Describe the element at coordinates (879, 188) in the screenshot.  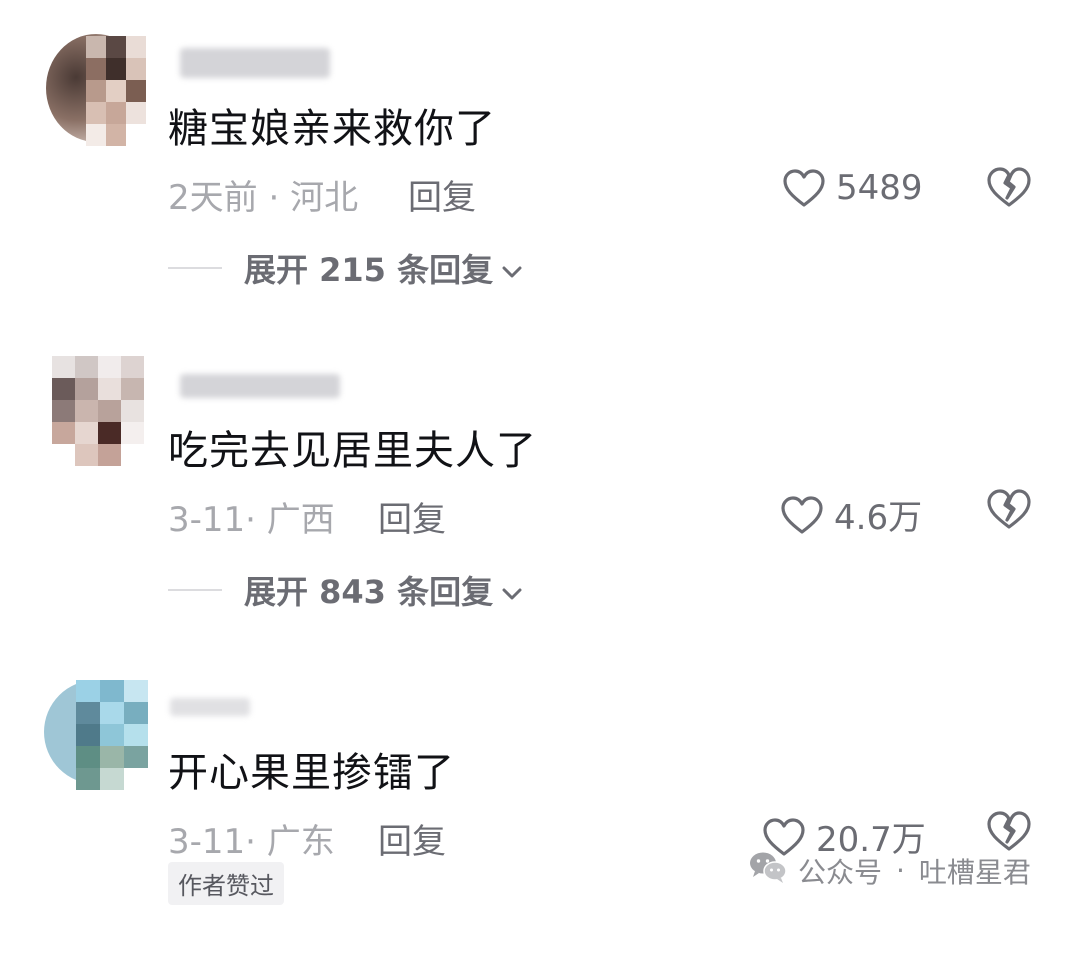
I see `like-count: 5489` at that location.